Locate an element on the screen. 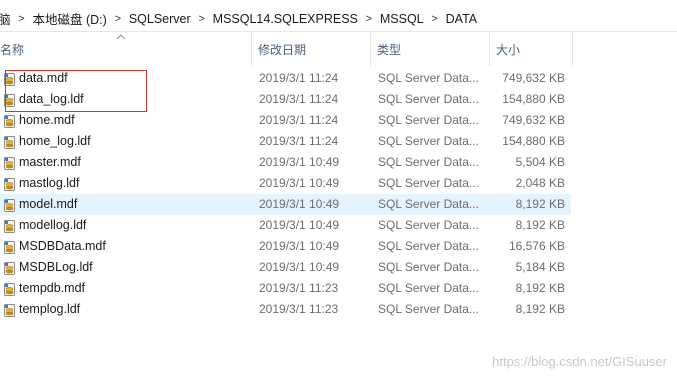 The width and height of the screenshot is (677, 377). file-name: MSDBLog.ldf is located at coordinates (56, 267).